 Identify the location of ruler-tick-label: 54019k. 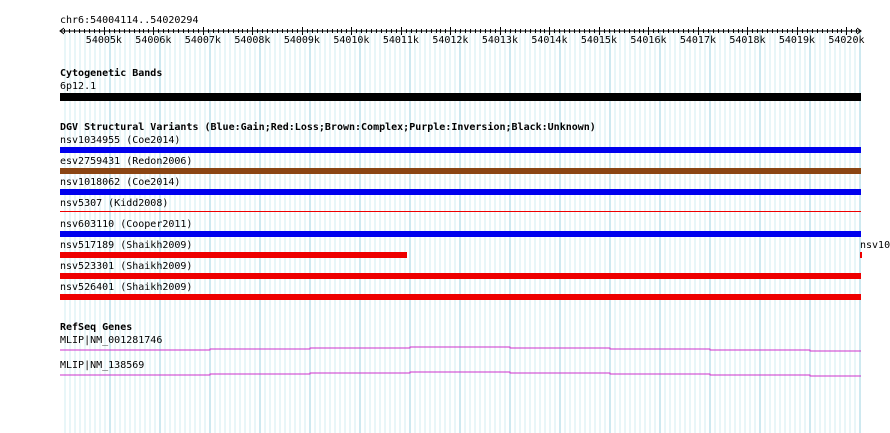
(796, 40).